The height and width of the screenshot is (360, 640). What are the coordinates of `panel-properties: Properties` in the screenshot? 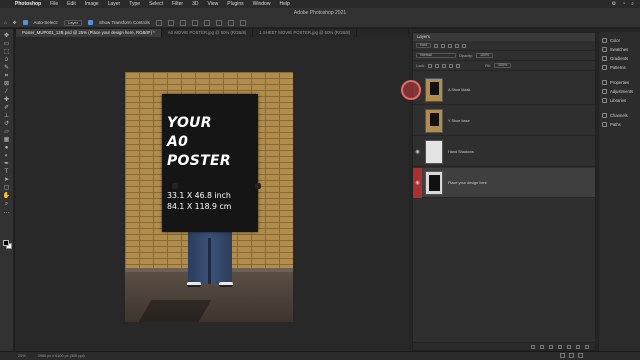 It's located at (619, 82).